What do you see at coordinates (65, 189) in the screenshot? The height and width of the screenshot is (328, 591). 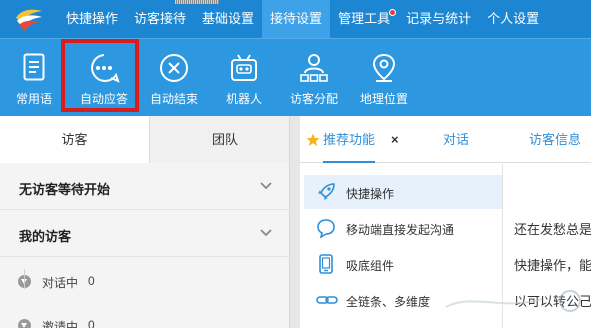 I see `section-title: 无访客等待开始` at bounding box center [65, 189].